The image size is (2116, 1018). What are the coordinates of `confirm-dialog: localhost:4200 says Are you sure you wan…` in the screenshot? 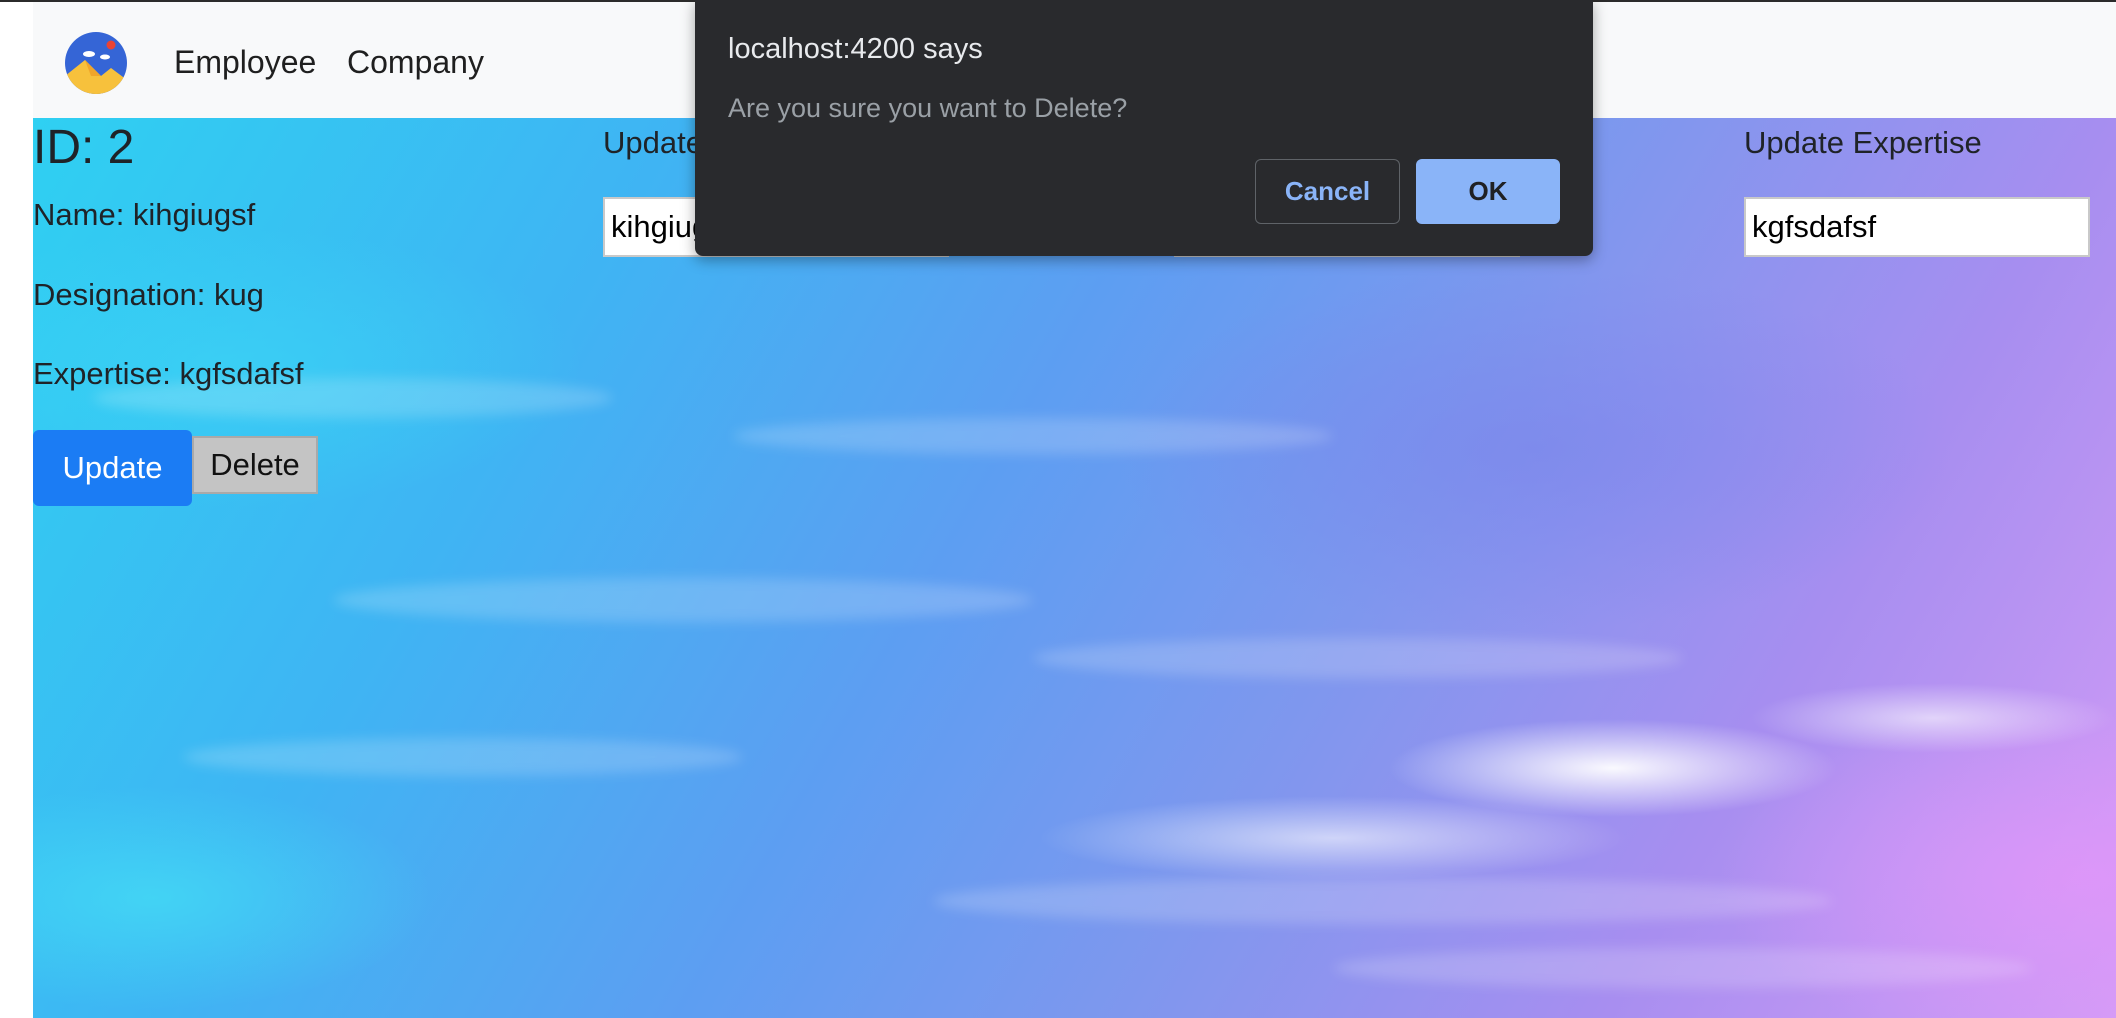 It's located at (1144, 128).